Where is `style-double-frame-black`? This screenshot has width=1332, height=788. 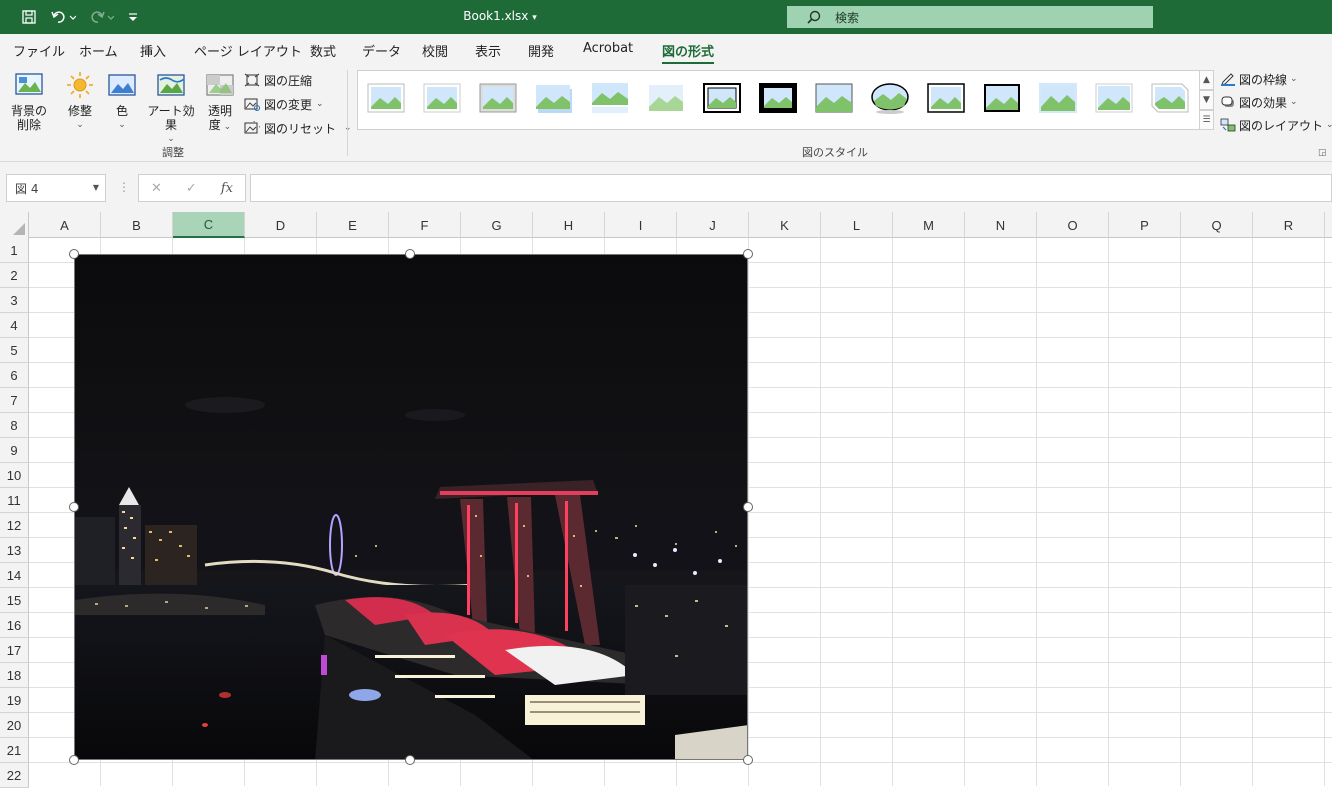
style-double-frame-black is located at coordinates (722, 98).